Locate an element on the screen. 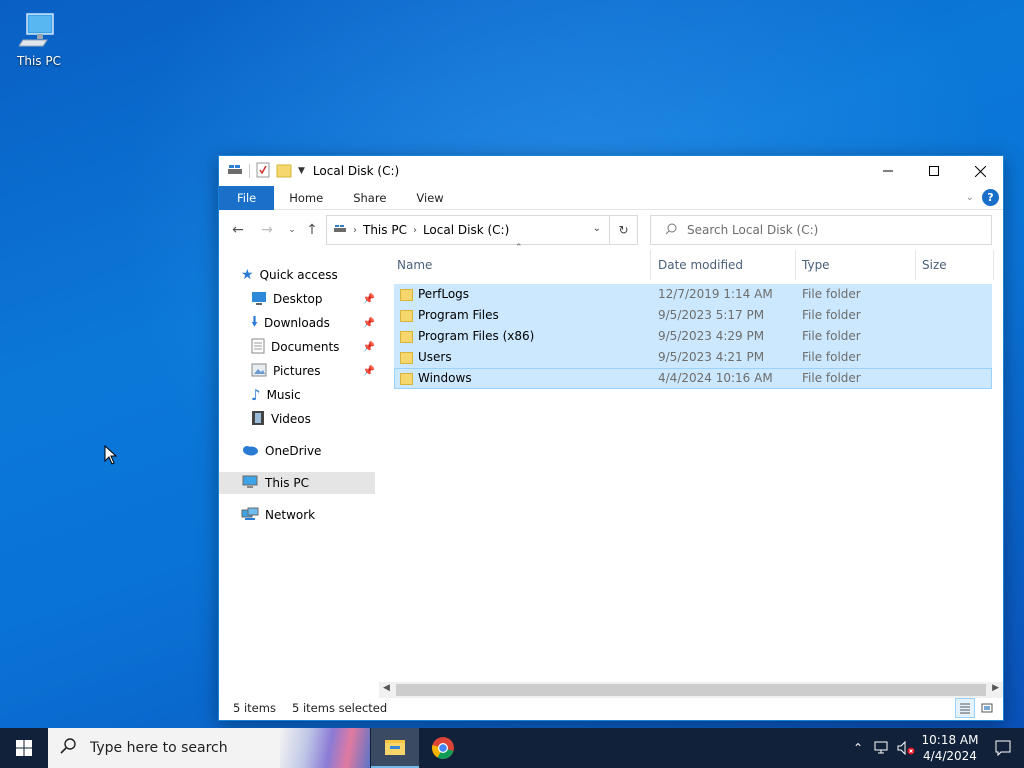 This screenshot has width=1024, height=768. large-icons-view-icon is located at coordinates (987, 708).